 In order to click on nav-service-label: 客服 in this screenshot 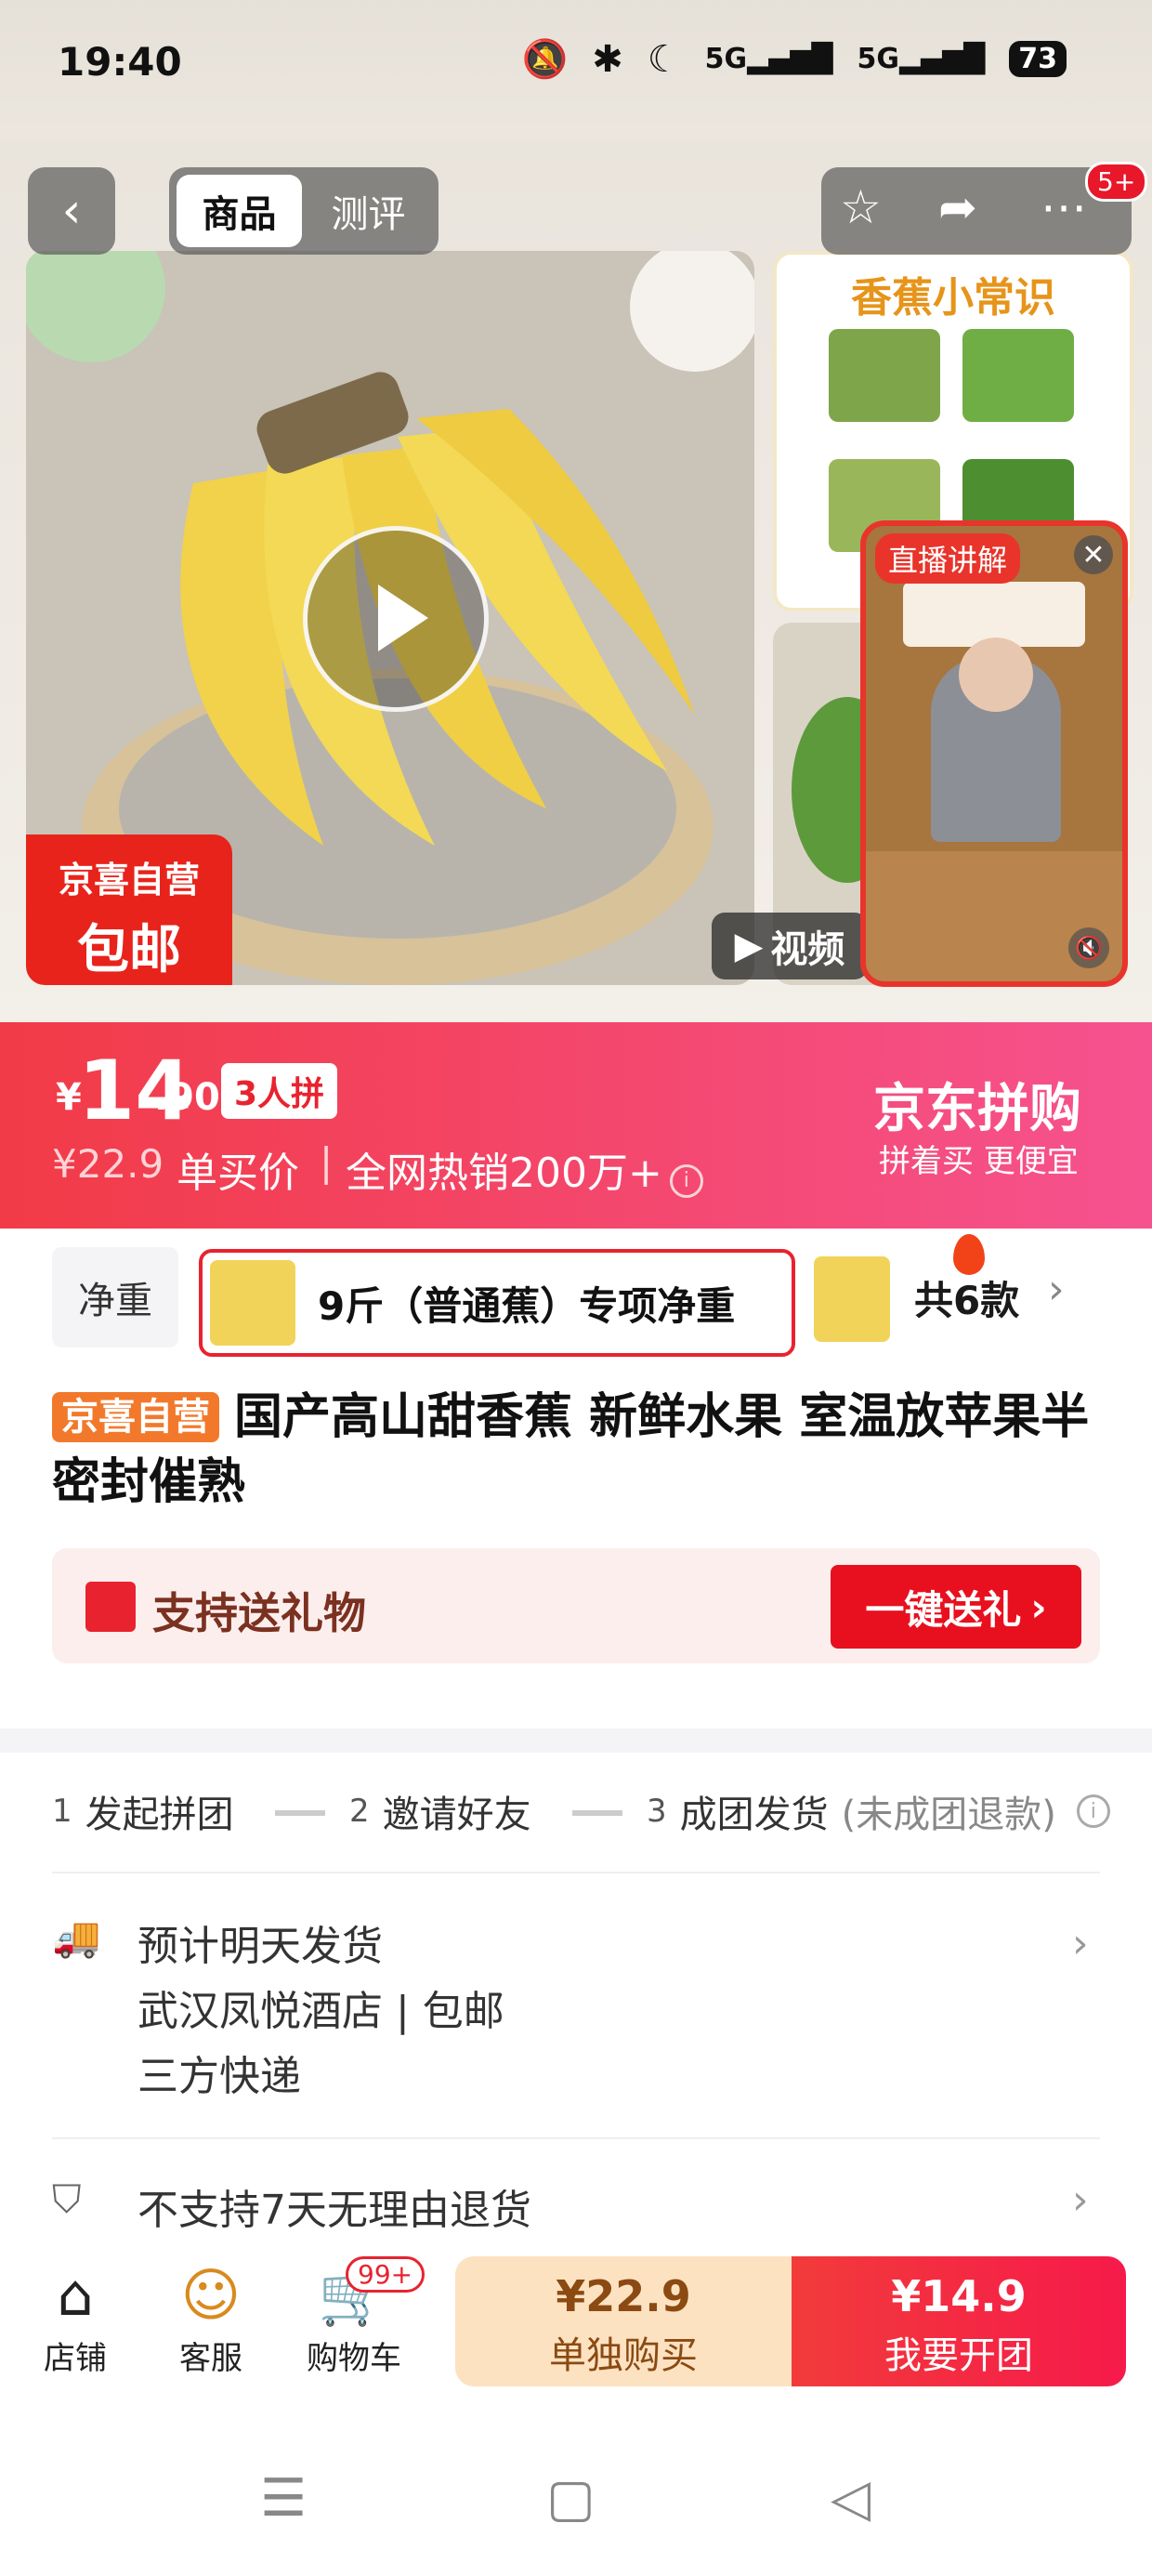, I will do `click(210, 2358)`.